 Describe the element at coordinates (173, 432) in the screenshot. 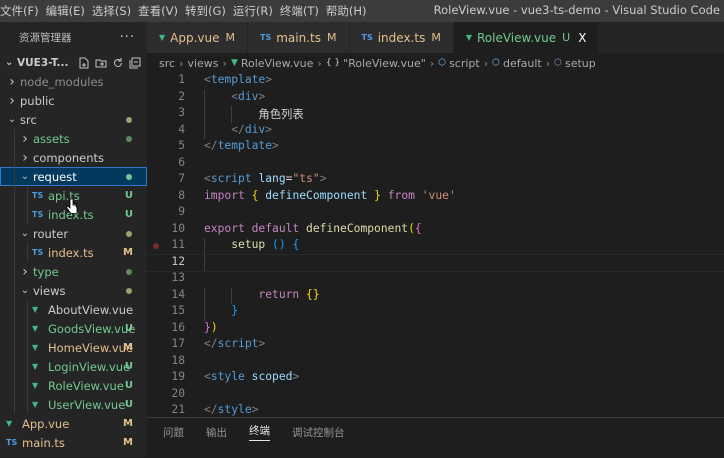

I see `panel-tab: 问题` at that location.